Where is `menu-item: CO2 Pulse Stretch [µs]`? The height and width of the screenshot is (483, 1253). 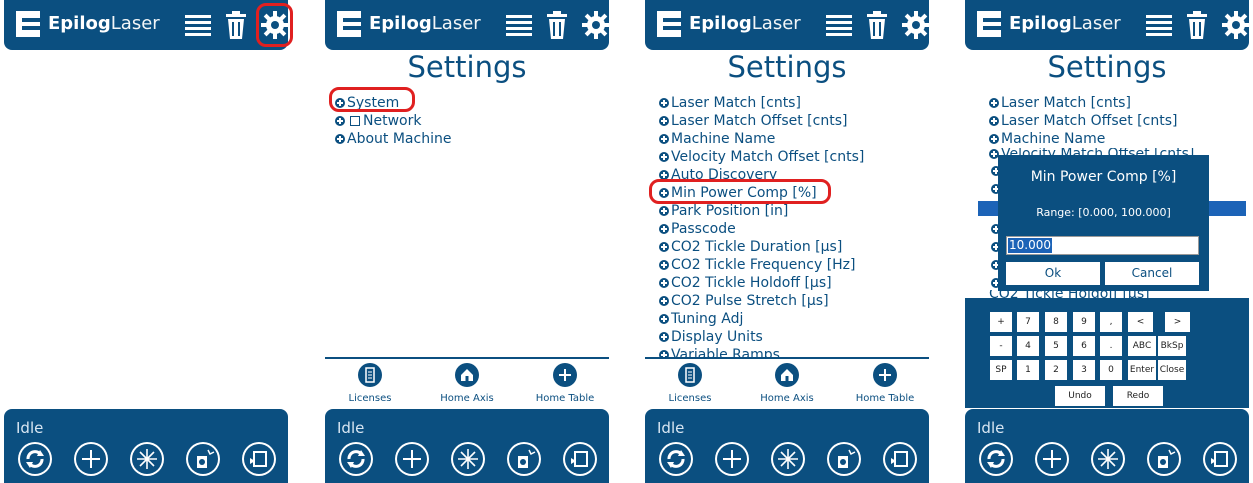
menu-item: CO2 Pulse Stretch [µs] is located at coordinates (761, 301).